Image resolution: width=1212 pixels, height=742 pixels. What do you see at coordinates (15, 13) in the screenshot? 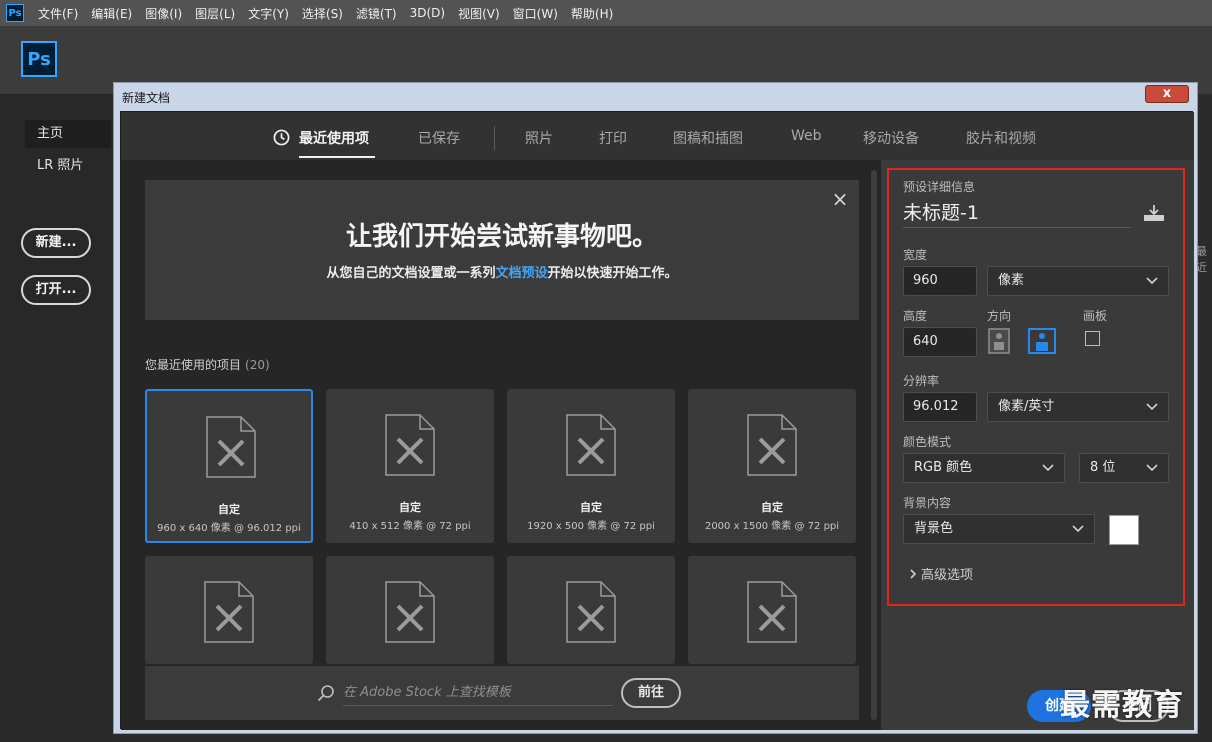
I see `photoshop-app-icon: Ps` at bounding box center [15, 13].